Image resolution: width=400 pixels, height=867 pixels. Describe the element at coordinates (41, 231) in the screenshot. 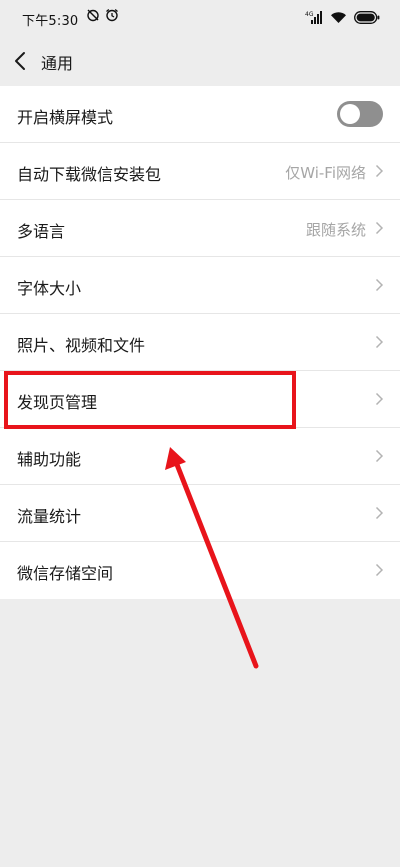

I see `setting-label: 多语言` at that location.